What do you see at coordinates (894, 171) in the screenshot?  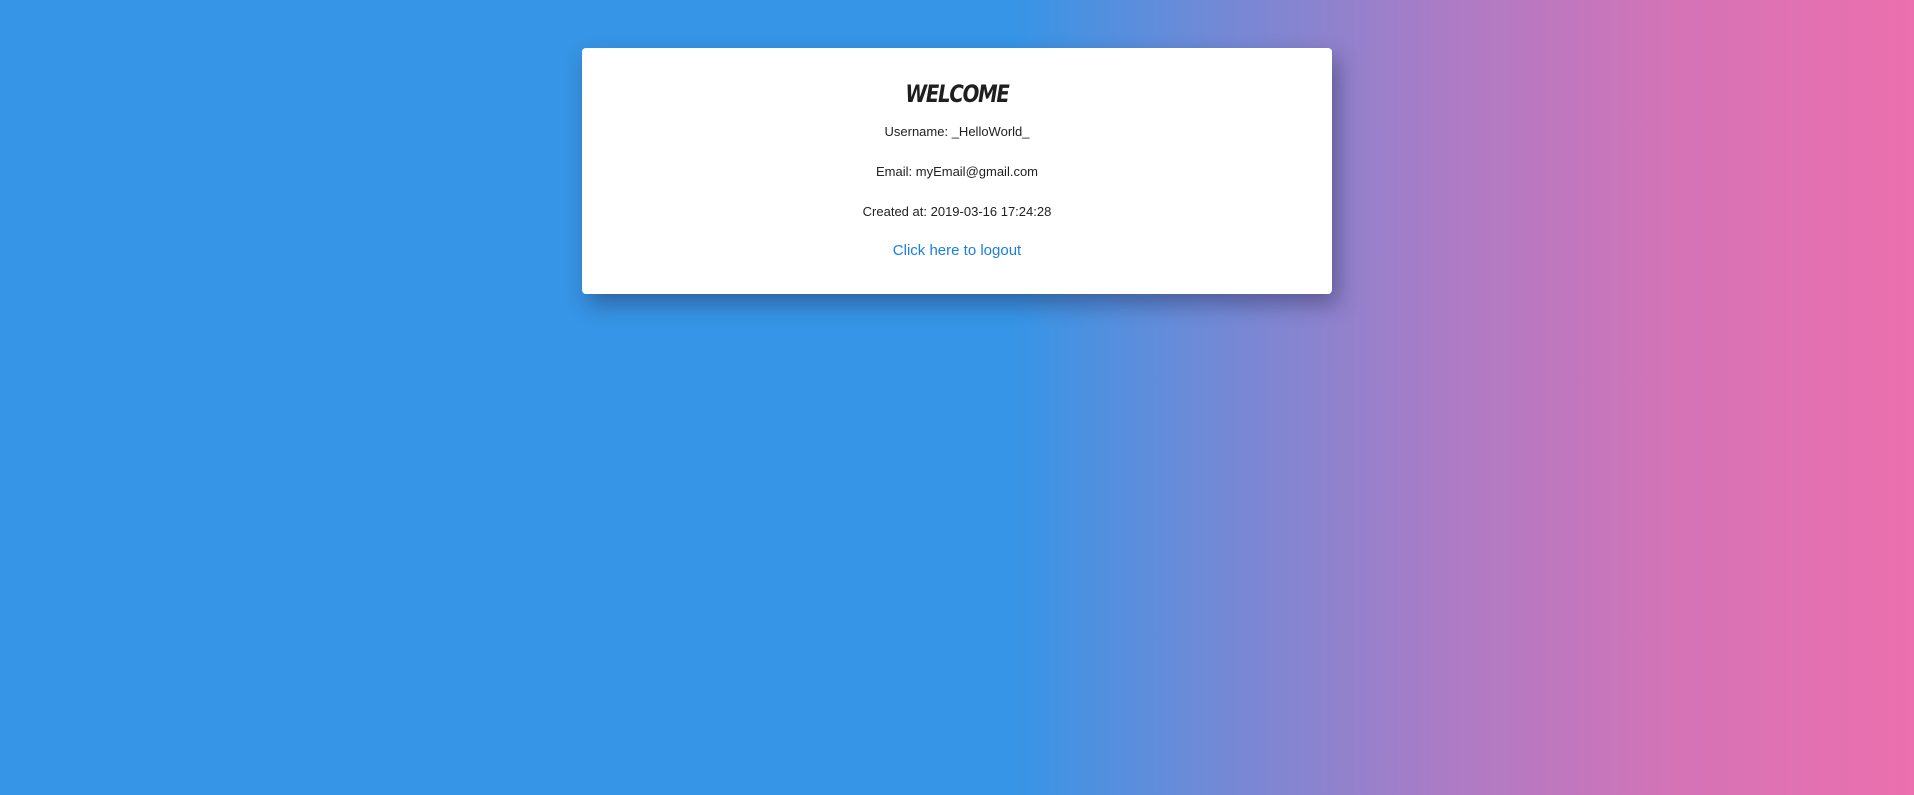 I see `email-label: Email:` at bounding box center [894, 171].